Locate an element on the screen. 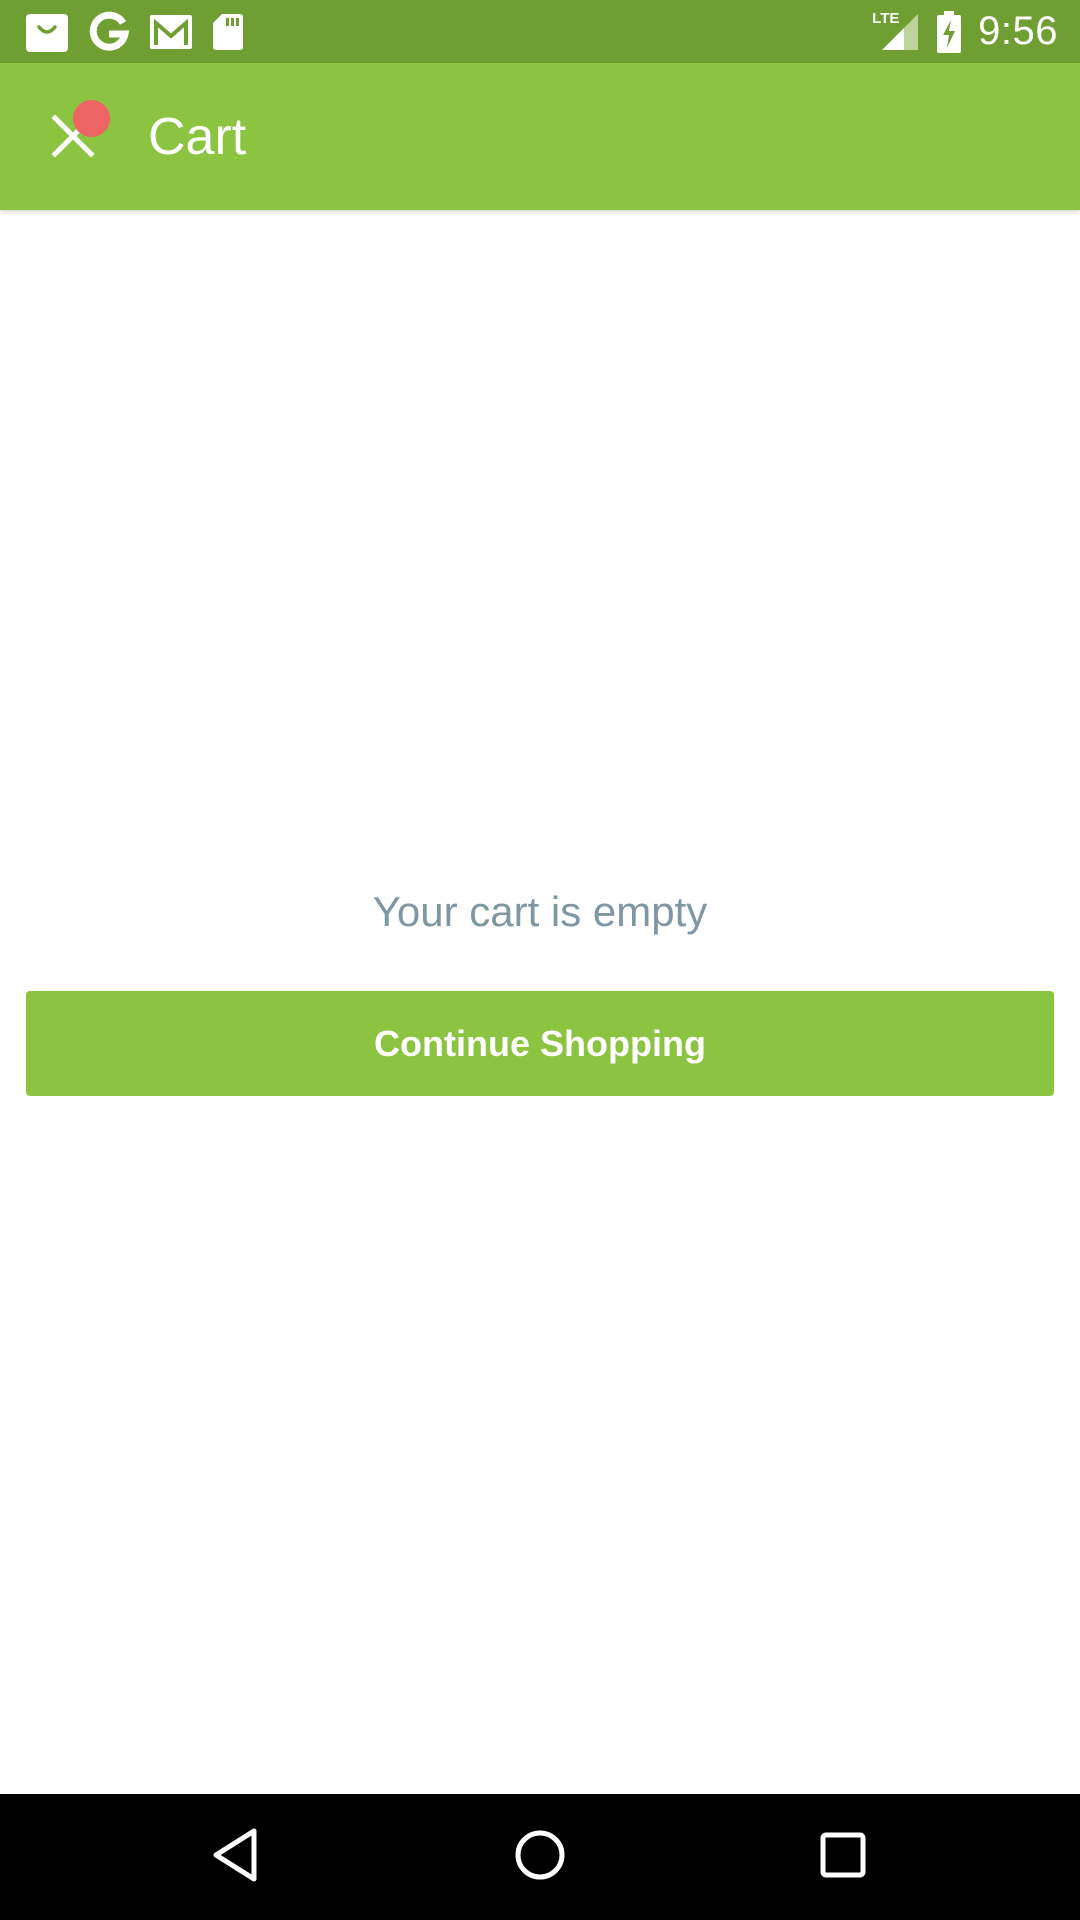  continue-shopping-button: Continue Shopping is located at coordinates (540, 1043).